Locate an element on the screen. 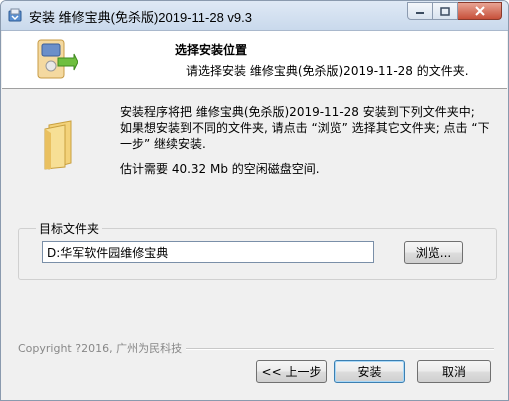 This screenshot has height=401, width=509. copyright-text: Copyright ?2016, 广州为民科技 is located at coordinates (100, 348).